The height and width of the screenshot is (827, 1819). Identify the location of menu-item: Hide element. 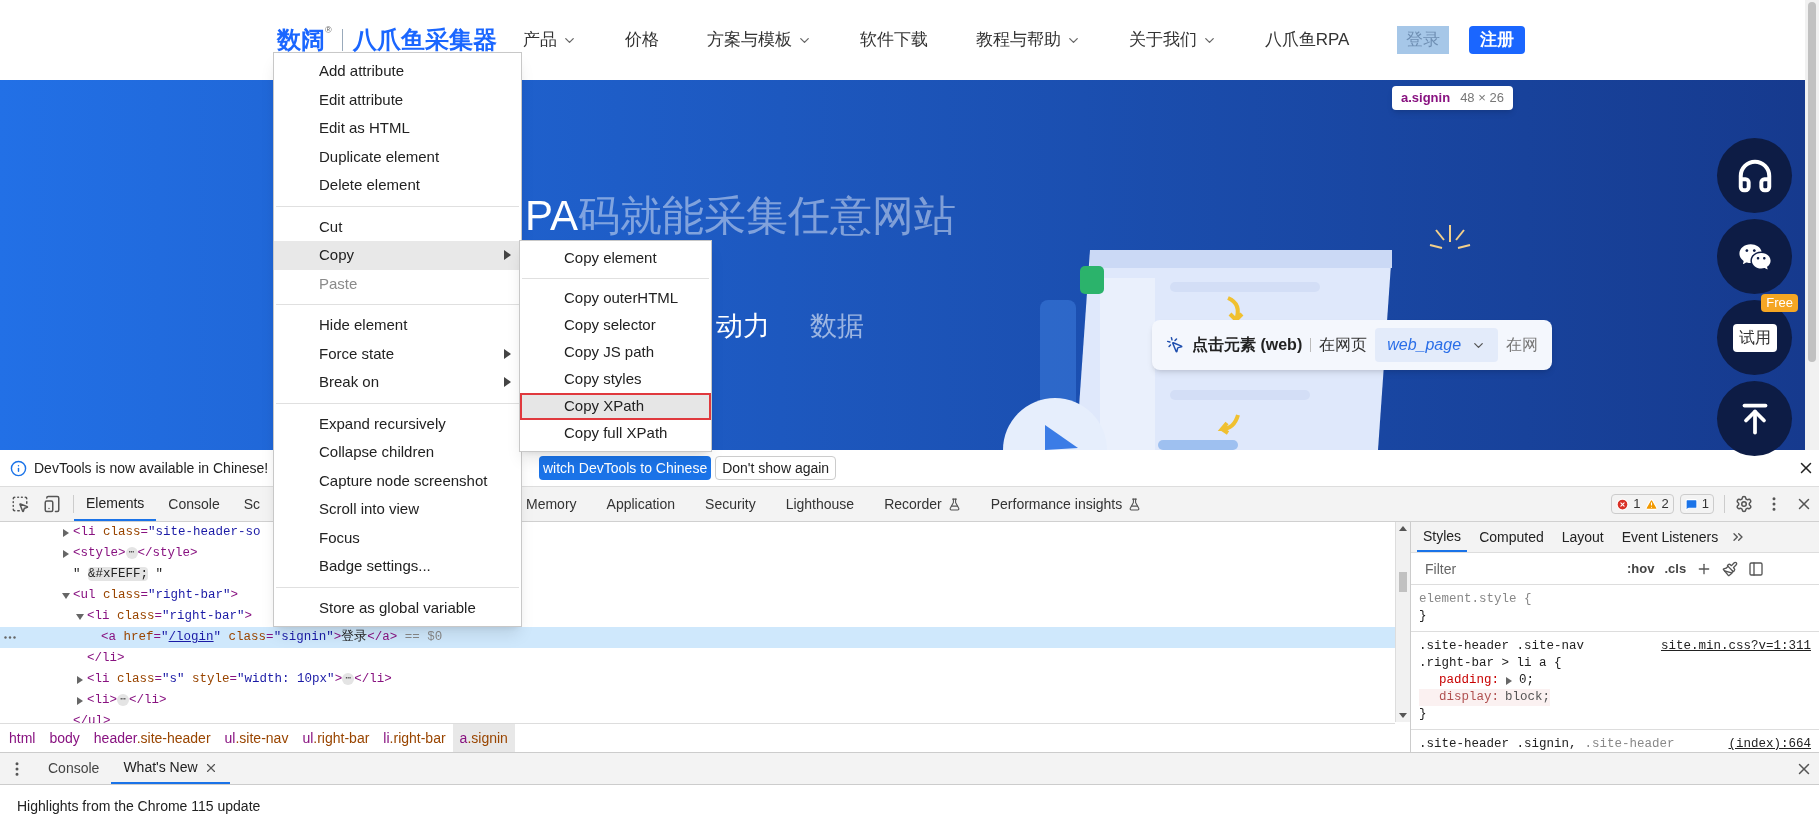
(397, 325).